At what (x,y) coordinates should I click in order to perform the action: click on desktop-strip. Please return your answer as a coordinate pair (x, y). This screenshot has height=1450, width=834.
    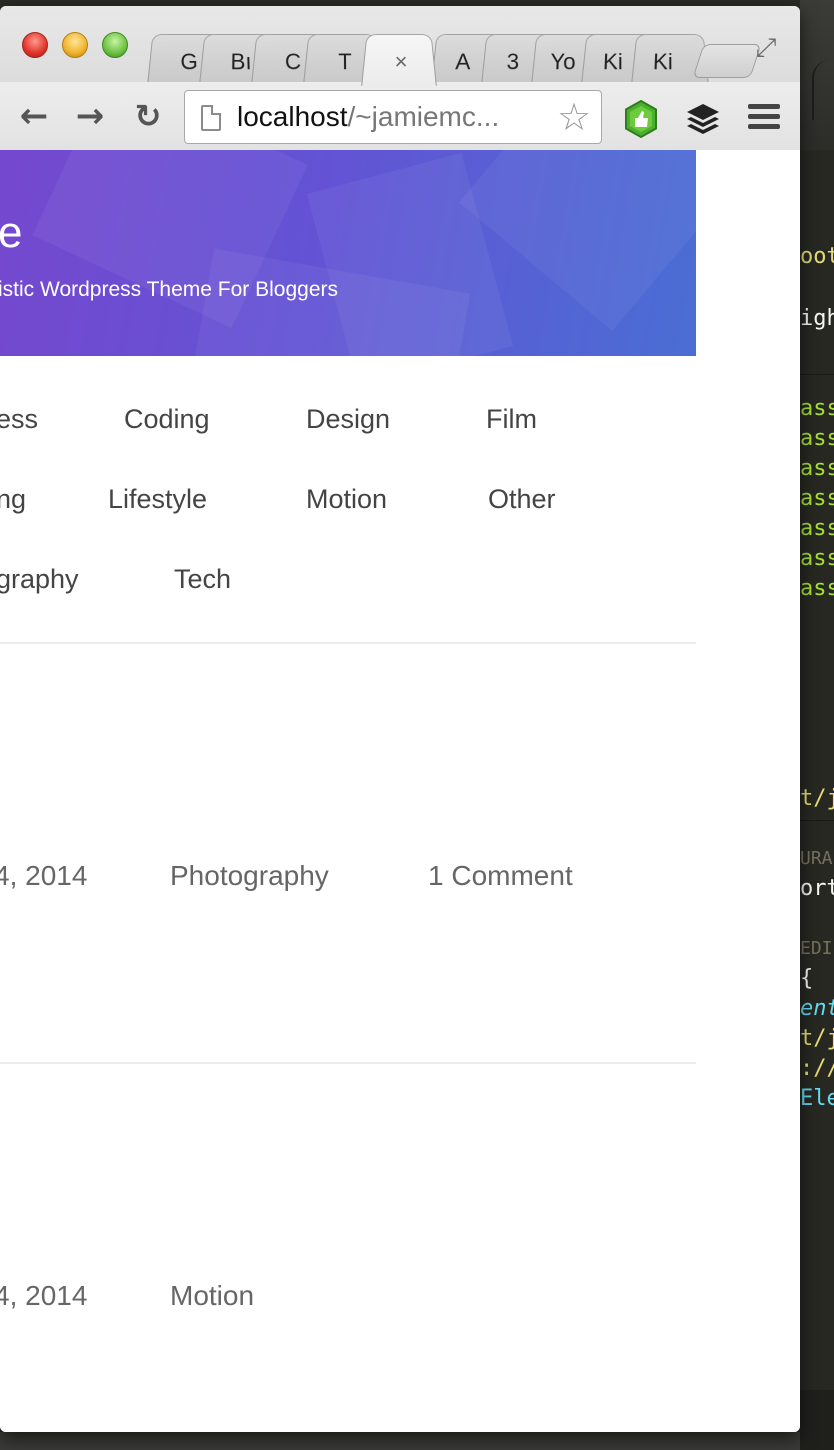
    Looking at the image, I should click on (400, 1441).